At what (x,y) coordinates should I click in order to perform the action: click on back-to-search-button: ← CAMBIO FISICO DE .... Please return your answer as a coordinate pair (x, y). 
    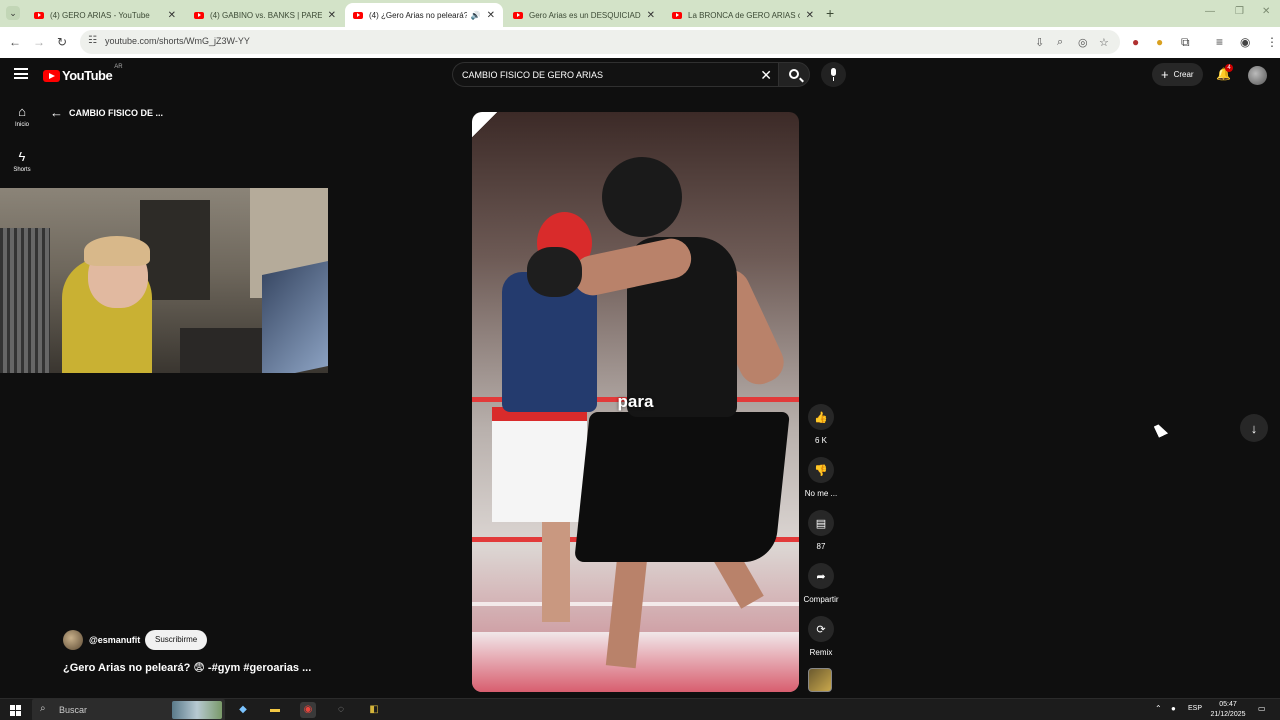
    Looking at the image, I should click on (106, 112).